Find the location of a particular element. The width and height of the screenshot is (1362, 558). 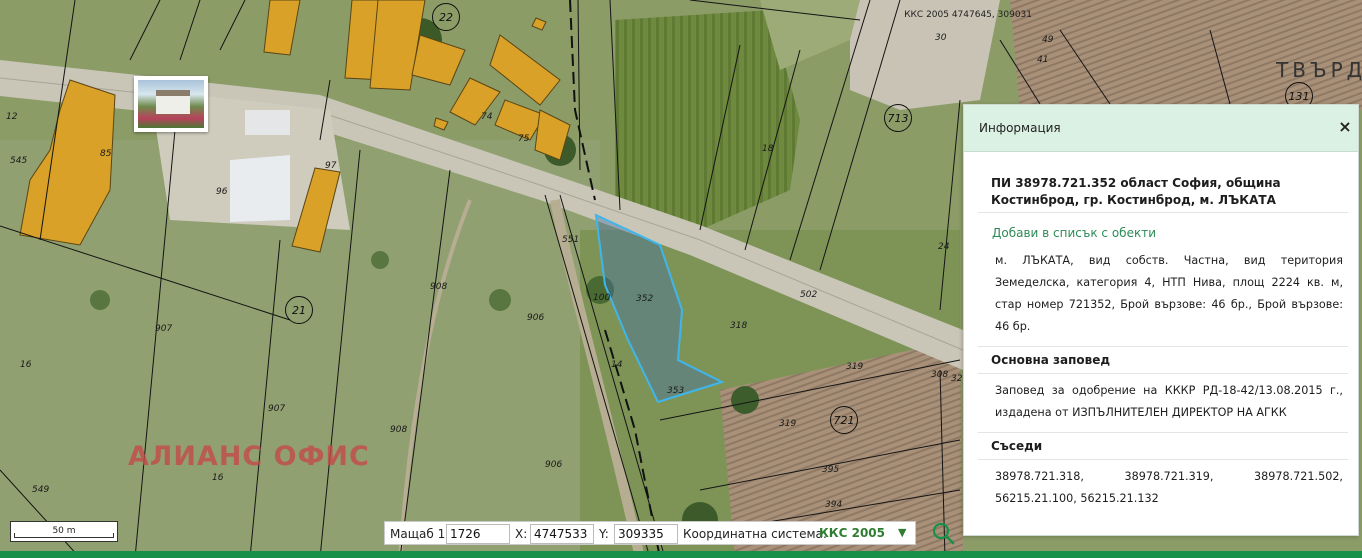

scale-input is located at coordinates (478, 534).